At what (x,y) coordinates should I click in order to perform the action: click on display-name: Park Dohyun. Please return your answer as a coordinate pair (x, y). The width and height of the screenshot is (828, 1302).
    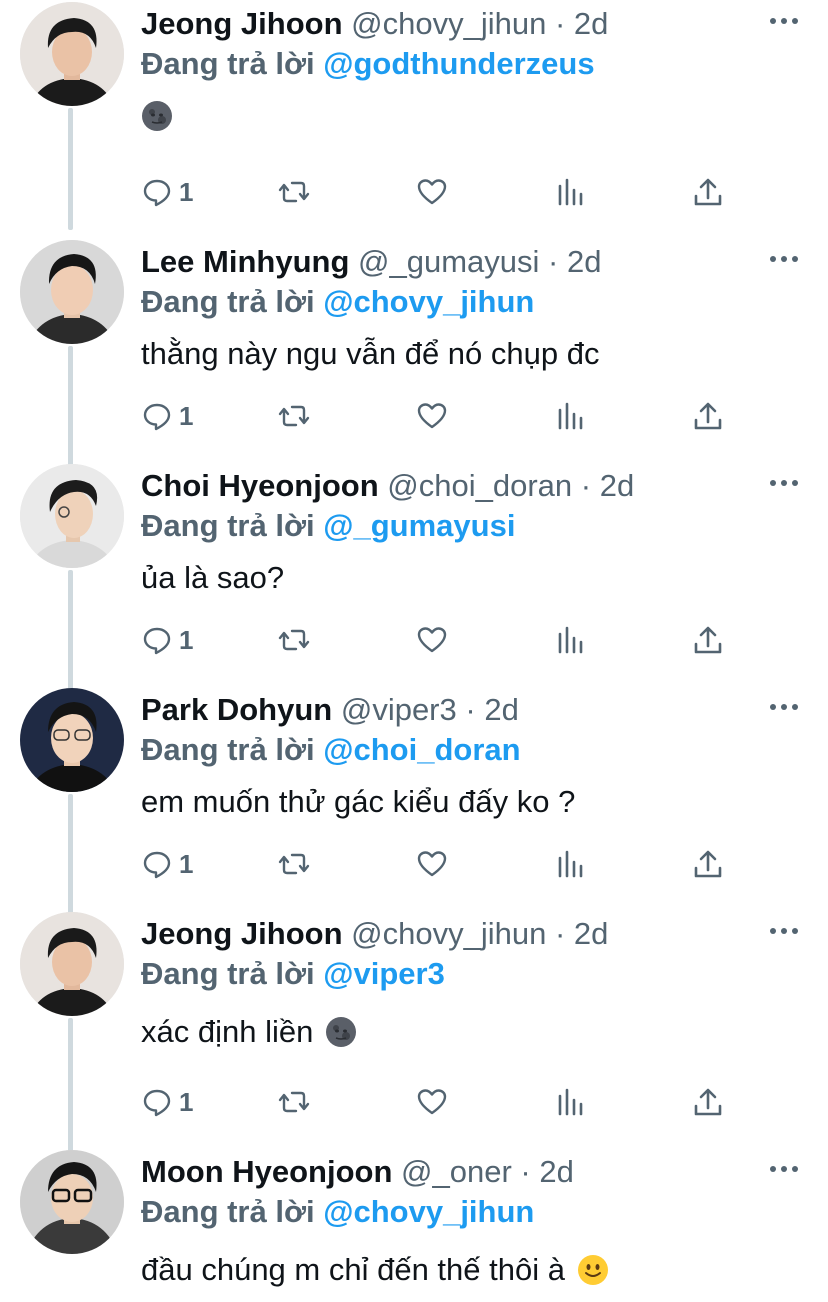
    Looking at the image, I should click on (236, 709).